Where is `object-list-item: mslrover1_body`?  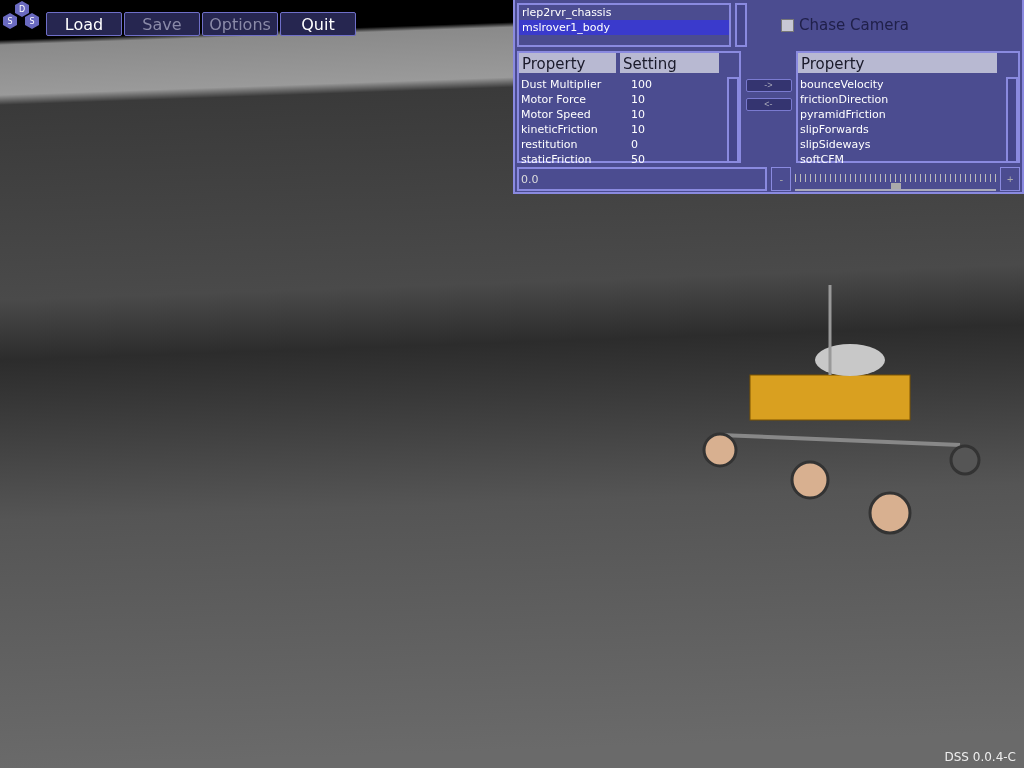
object-list-item: mslrover1_body is located at coordinates (624, 27).